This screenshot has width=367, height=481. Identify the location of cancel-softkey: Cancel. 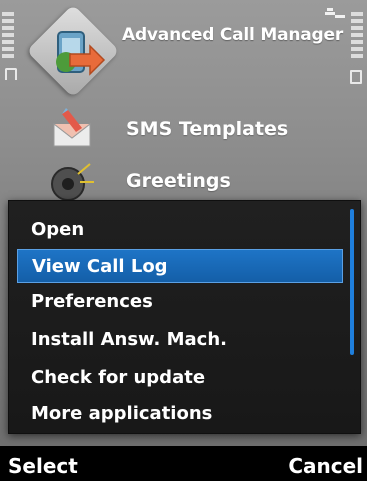
(325, 466).